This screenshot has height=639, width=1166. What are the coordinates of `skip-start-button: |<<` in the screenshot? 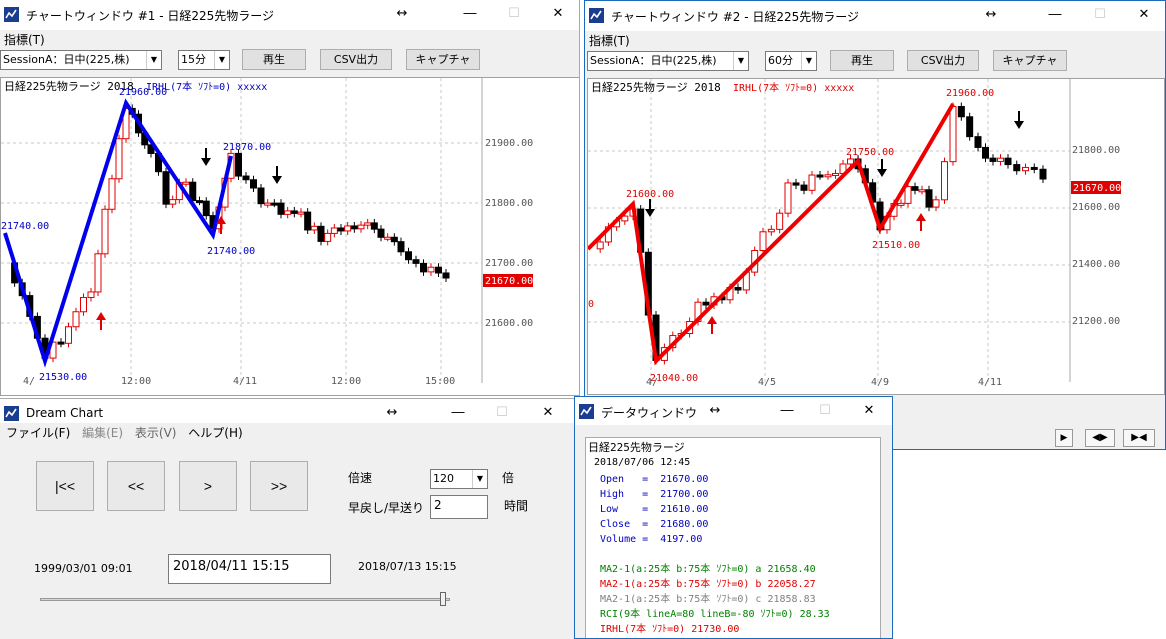 It's located at (65, 486).